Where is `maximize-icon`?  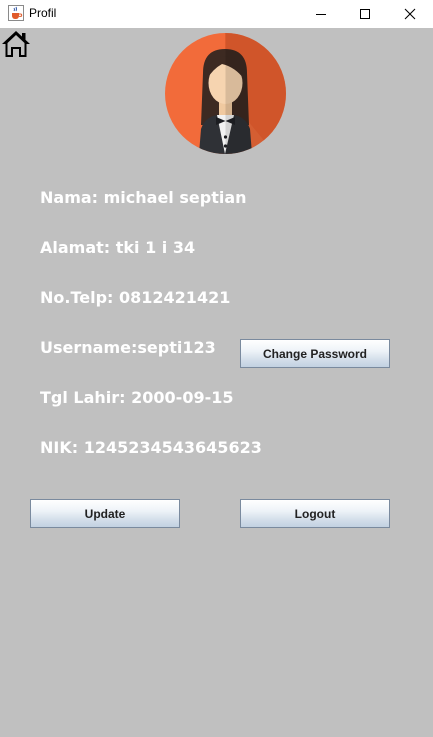
maximize-icon is located at coordinates (365, 14).